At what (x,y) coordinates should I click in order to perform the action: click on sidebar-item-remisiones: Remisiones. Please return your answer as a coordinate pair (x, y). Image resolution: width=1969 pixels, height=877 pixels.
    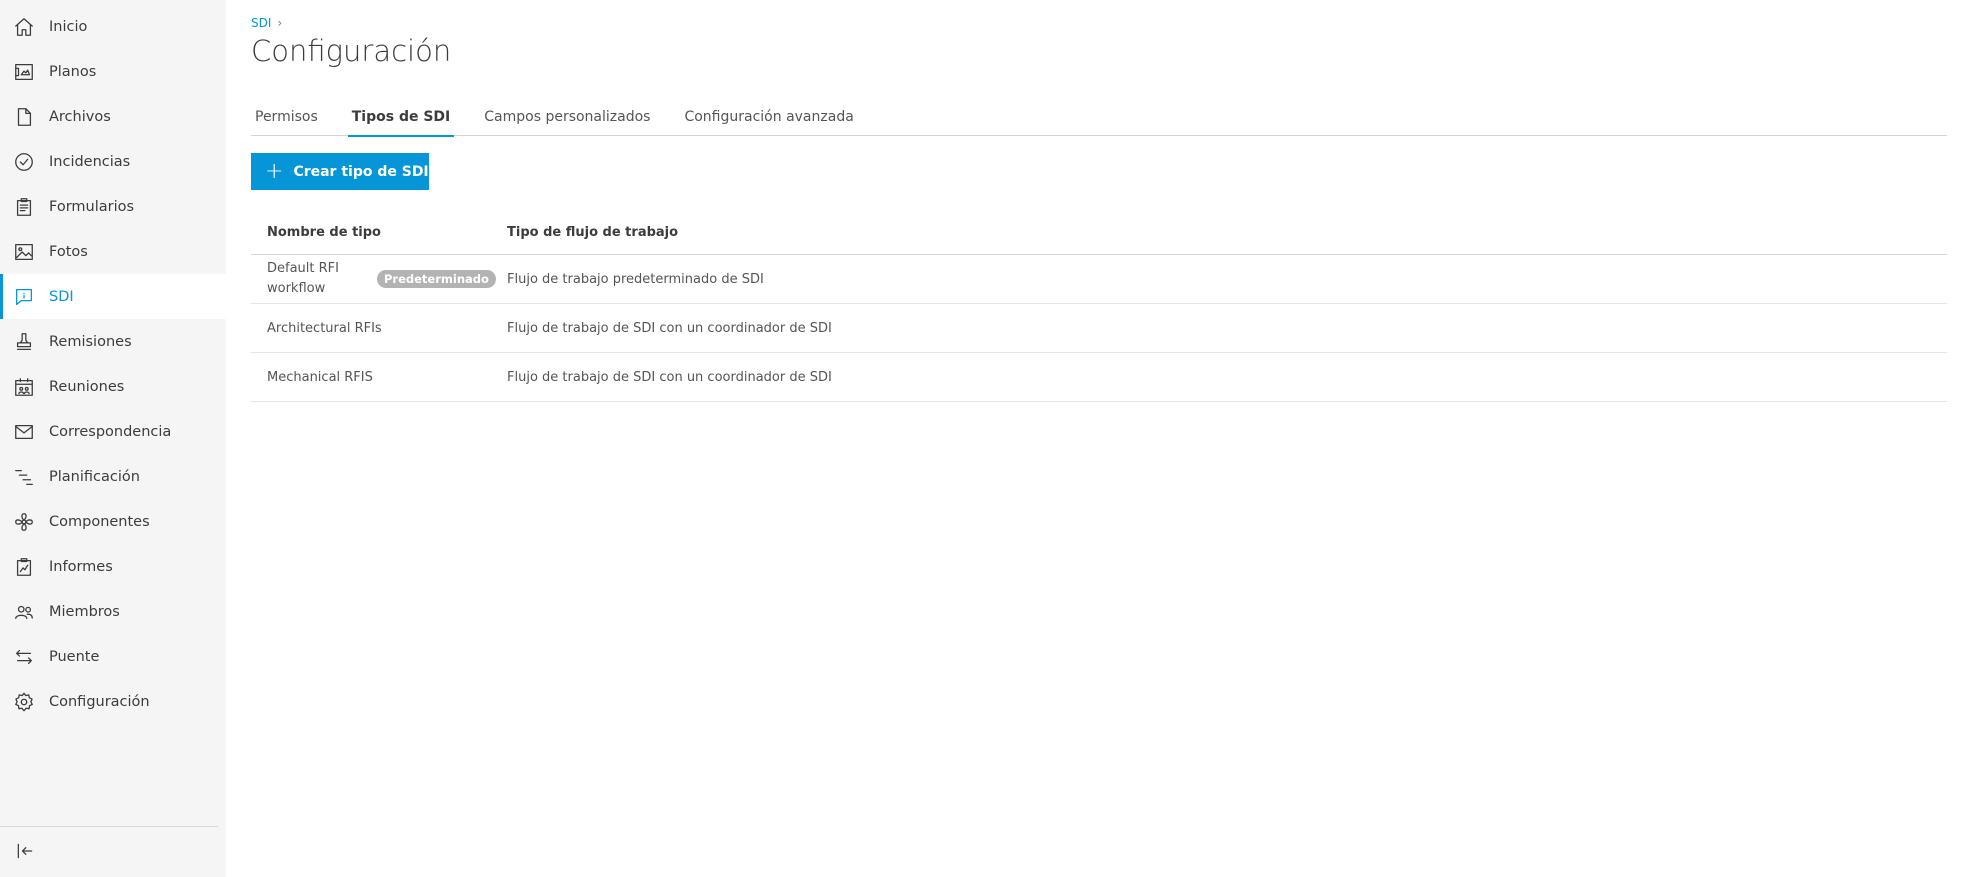
    Looking at the image, I should click on (113, 341).